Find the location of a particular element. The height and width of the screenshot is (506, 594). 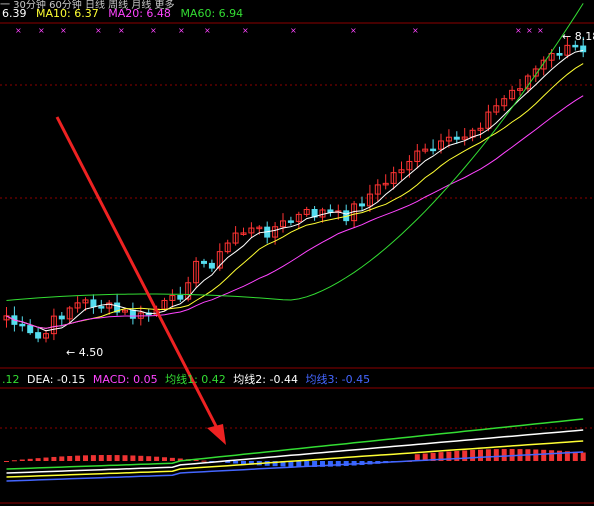

high-price-label: ← 8.18 is located at coordinates (578, 36).